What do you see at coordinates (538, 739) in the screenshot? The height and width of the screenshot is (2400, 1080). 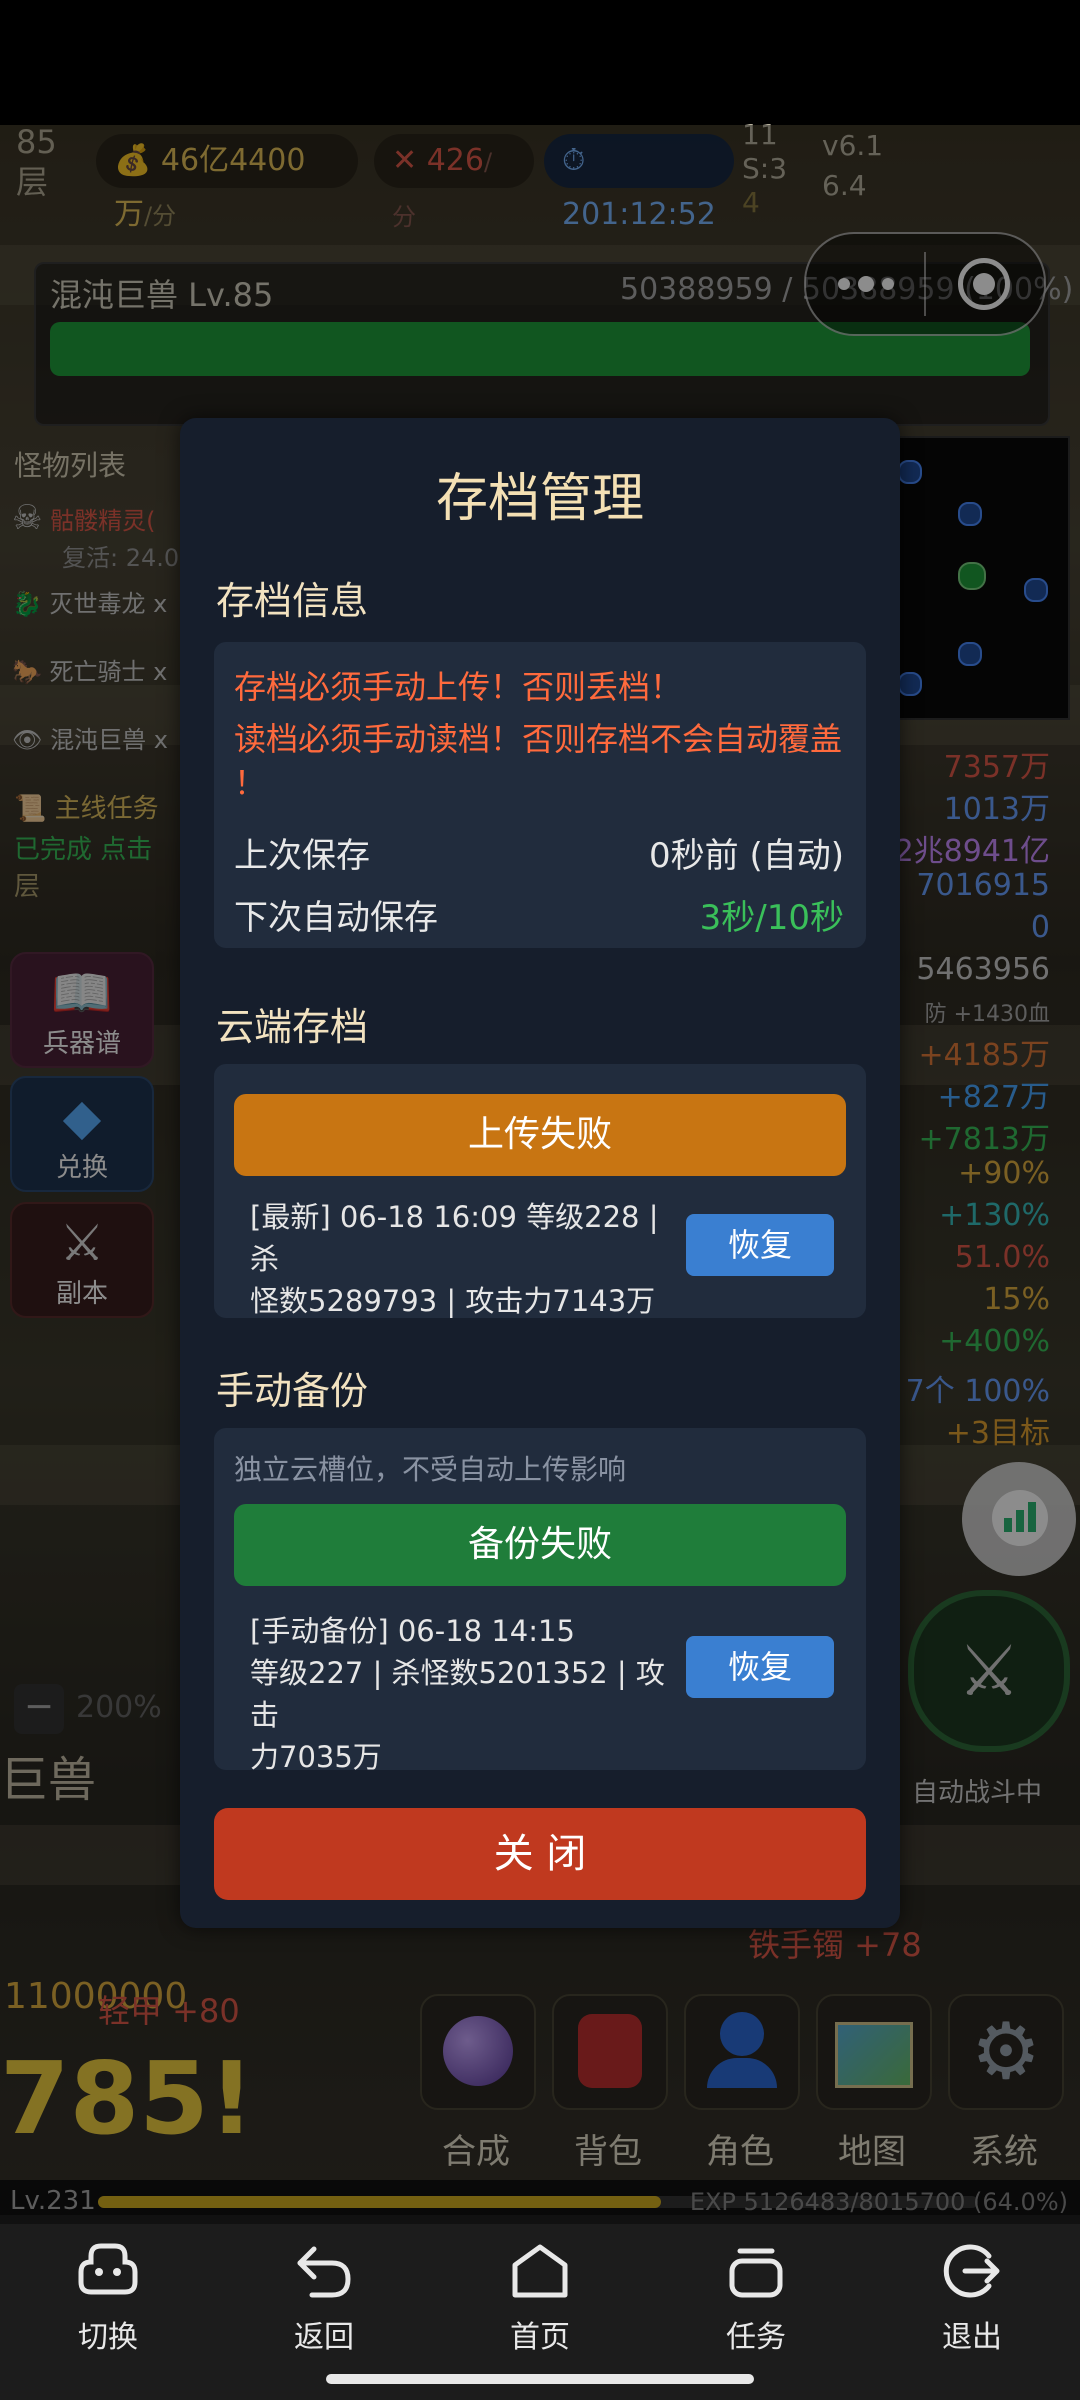 I see `load-warning: 读档必须手动读档！否则存档不会自动覆盖` at bounding box center [538, 739].